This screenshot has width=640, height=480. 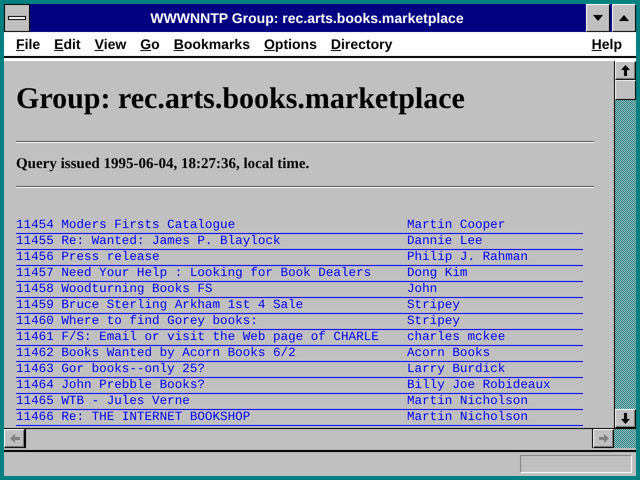 What do you see at coordinates (290, 44) in the screenshot?
I see `menu-item: Options` at bounding box center [290, 44].